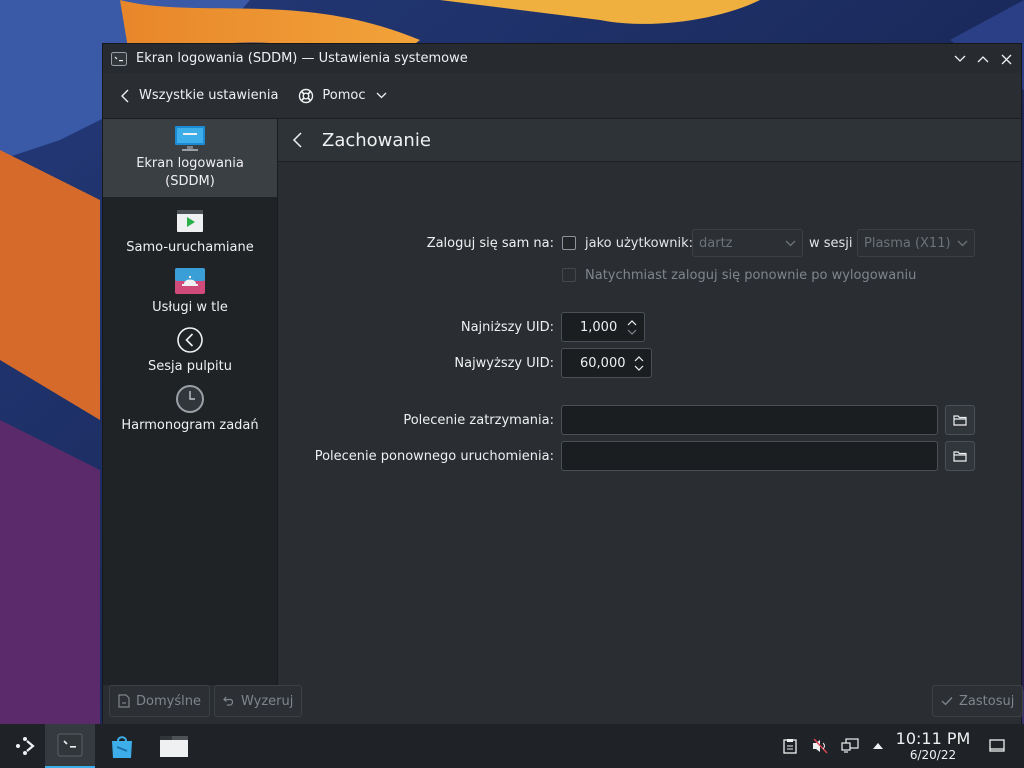 The image size is (1024, 768). What do you see at coordinates (987, 701) in the screenshot?
I see `apply-label: Zastosuj` at bounding box center [987, 701].